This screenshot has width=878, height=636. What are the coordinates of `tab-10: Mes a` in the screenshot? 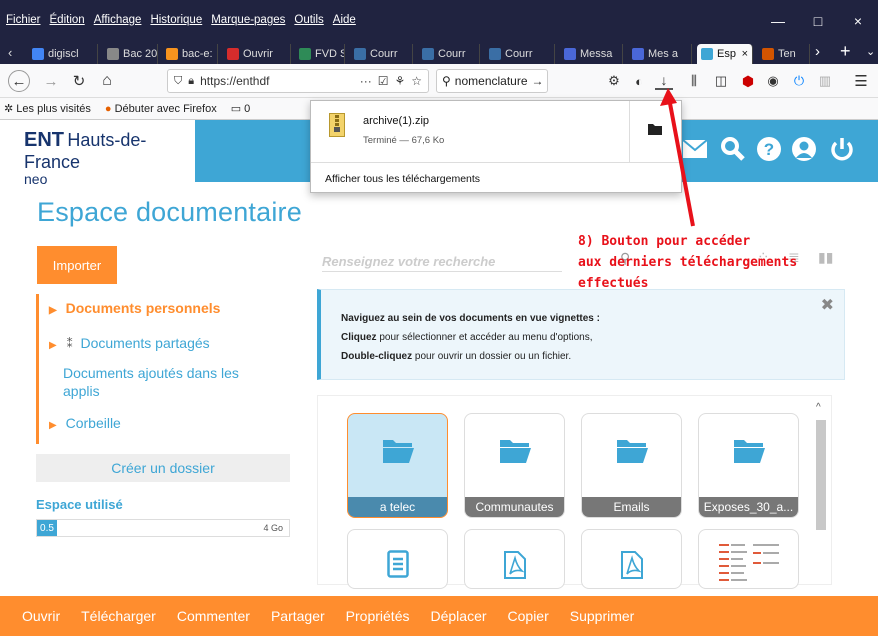 It's located at (660, 54).